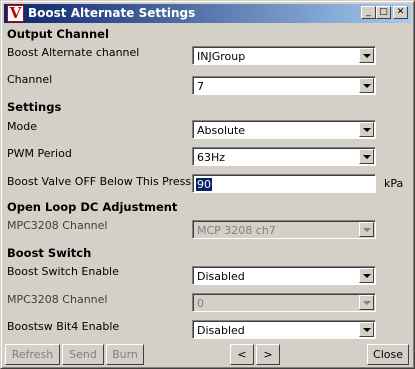 Image resolution: width=415 pixels, height=369 pixels. I want to click on mpc-channel-2-label: MPC3208 Channel, so click(57, 299).